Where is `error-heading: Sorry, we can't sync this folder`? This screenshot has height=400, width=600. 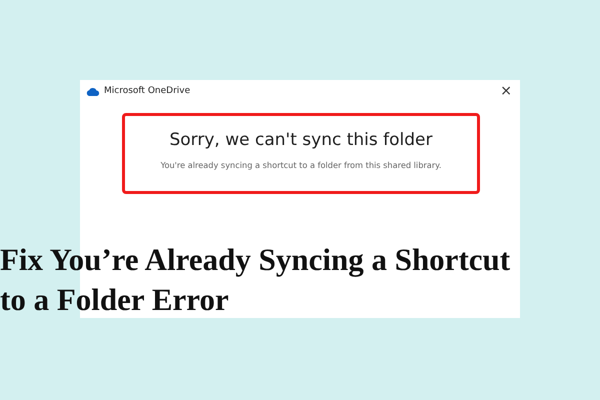
error-heading: Sorry, we can't sync this folder is located at coordinates (300, 140).